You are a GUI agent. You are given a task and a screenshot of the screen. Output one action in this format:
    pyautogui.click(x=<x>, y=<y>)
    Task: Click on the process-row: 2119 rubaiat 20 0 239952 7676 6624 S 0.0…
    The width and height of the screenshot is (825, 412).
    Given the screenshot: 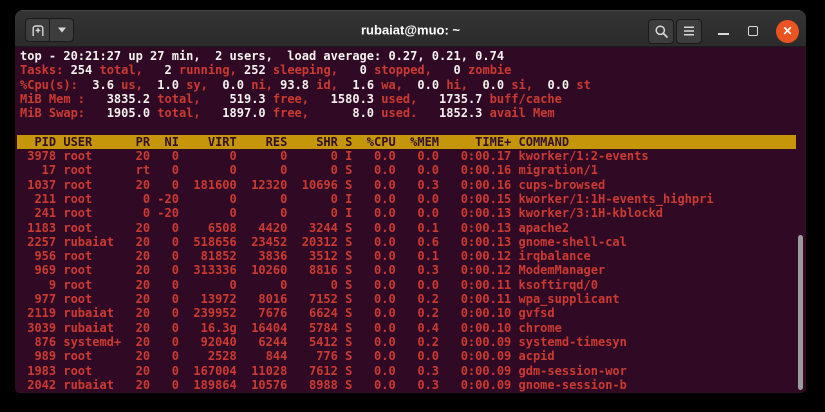 What is the action you would take?
    pyautogui.click(x=287, y=313)
    